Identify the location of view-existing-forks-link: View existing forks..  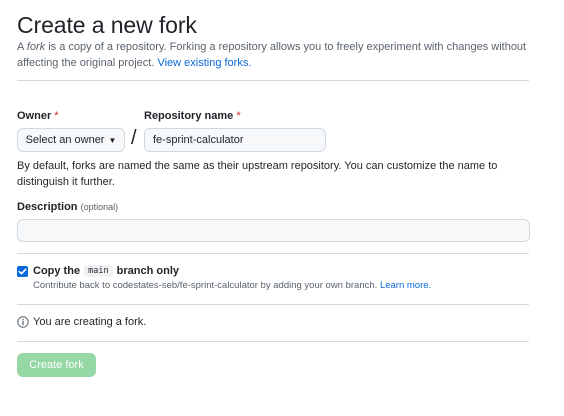
(204, 63).